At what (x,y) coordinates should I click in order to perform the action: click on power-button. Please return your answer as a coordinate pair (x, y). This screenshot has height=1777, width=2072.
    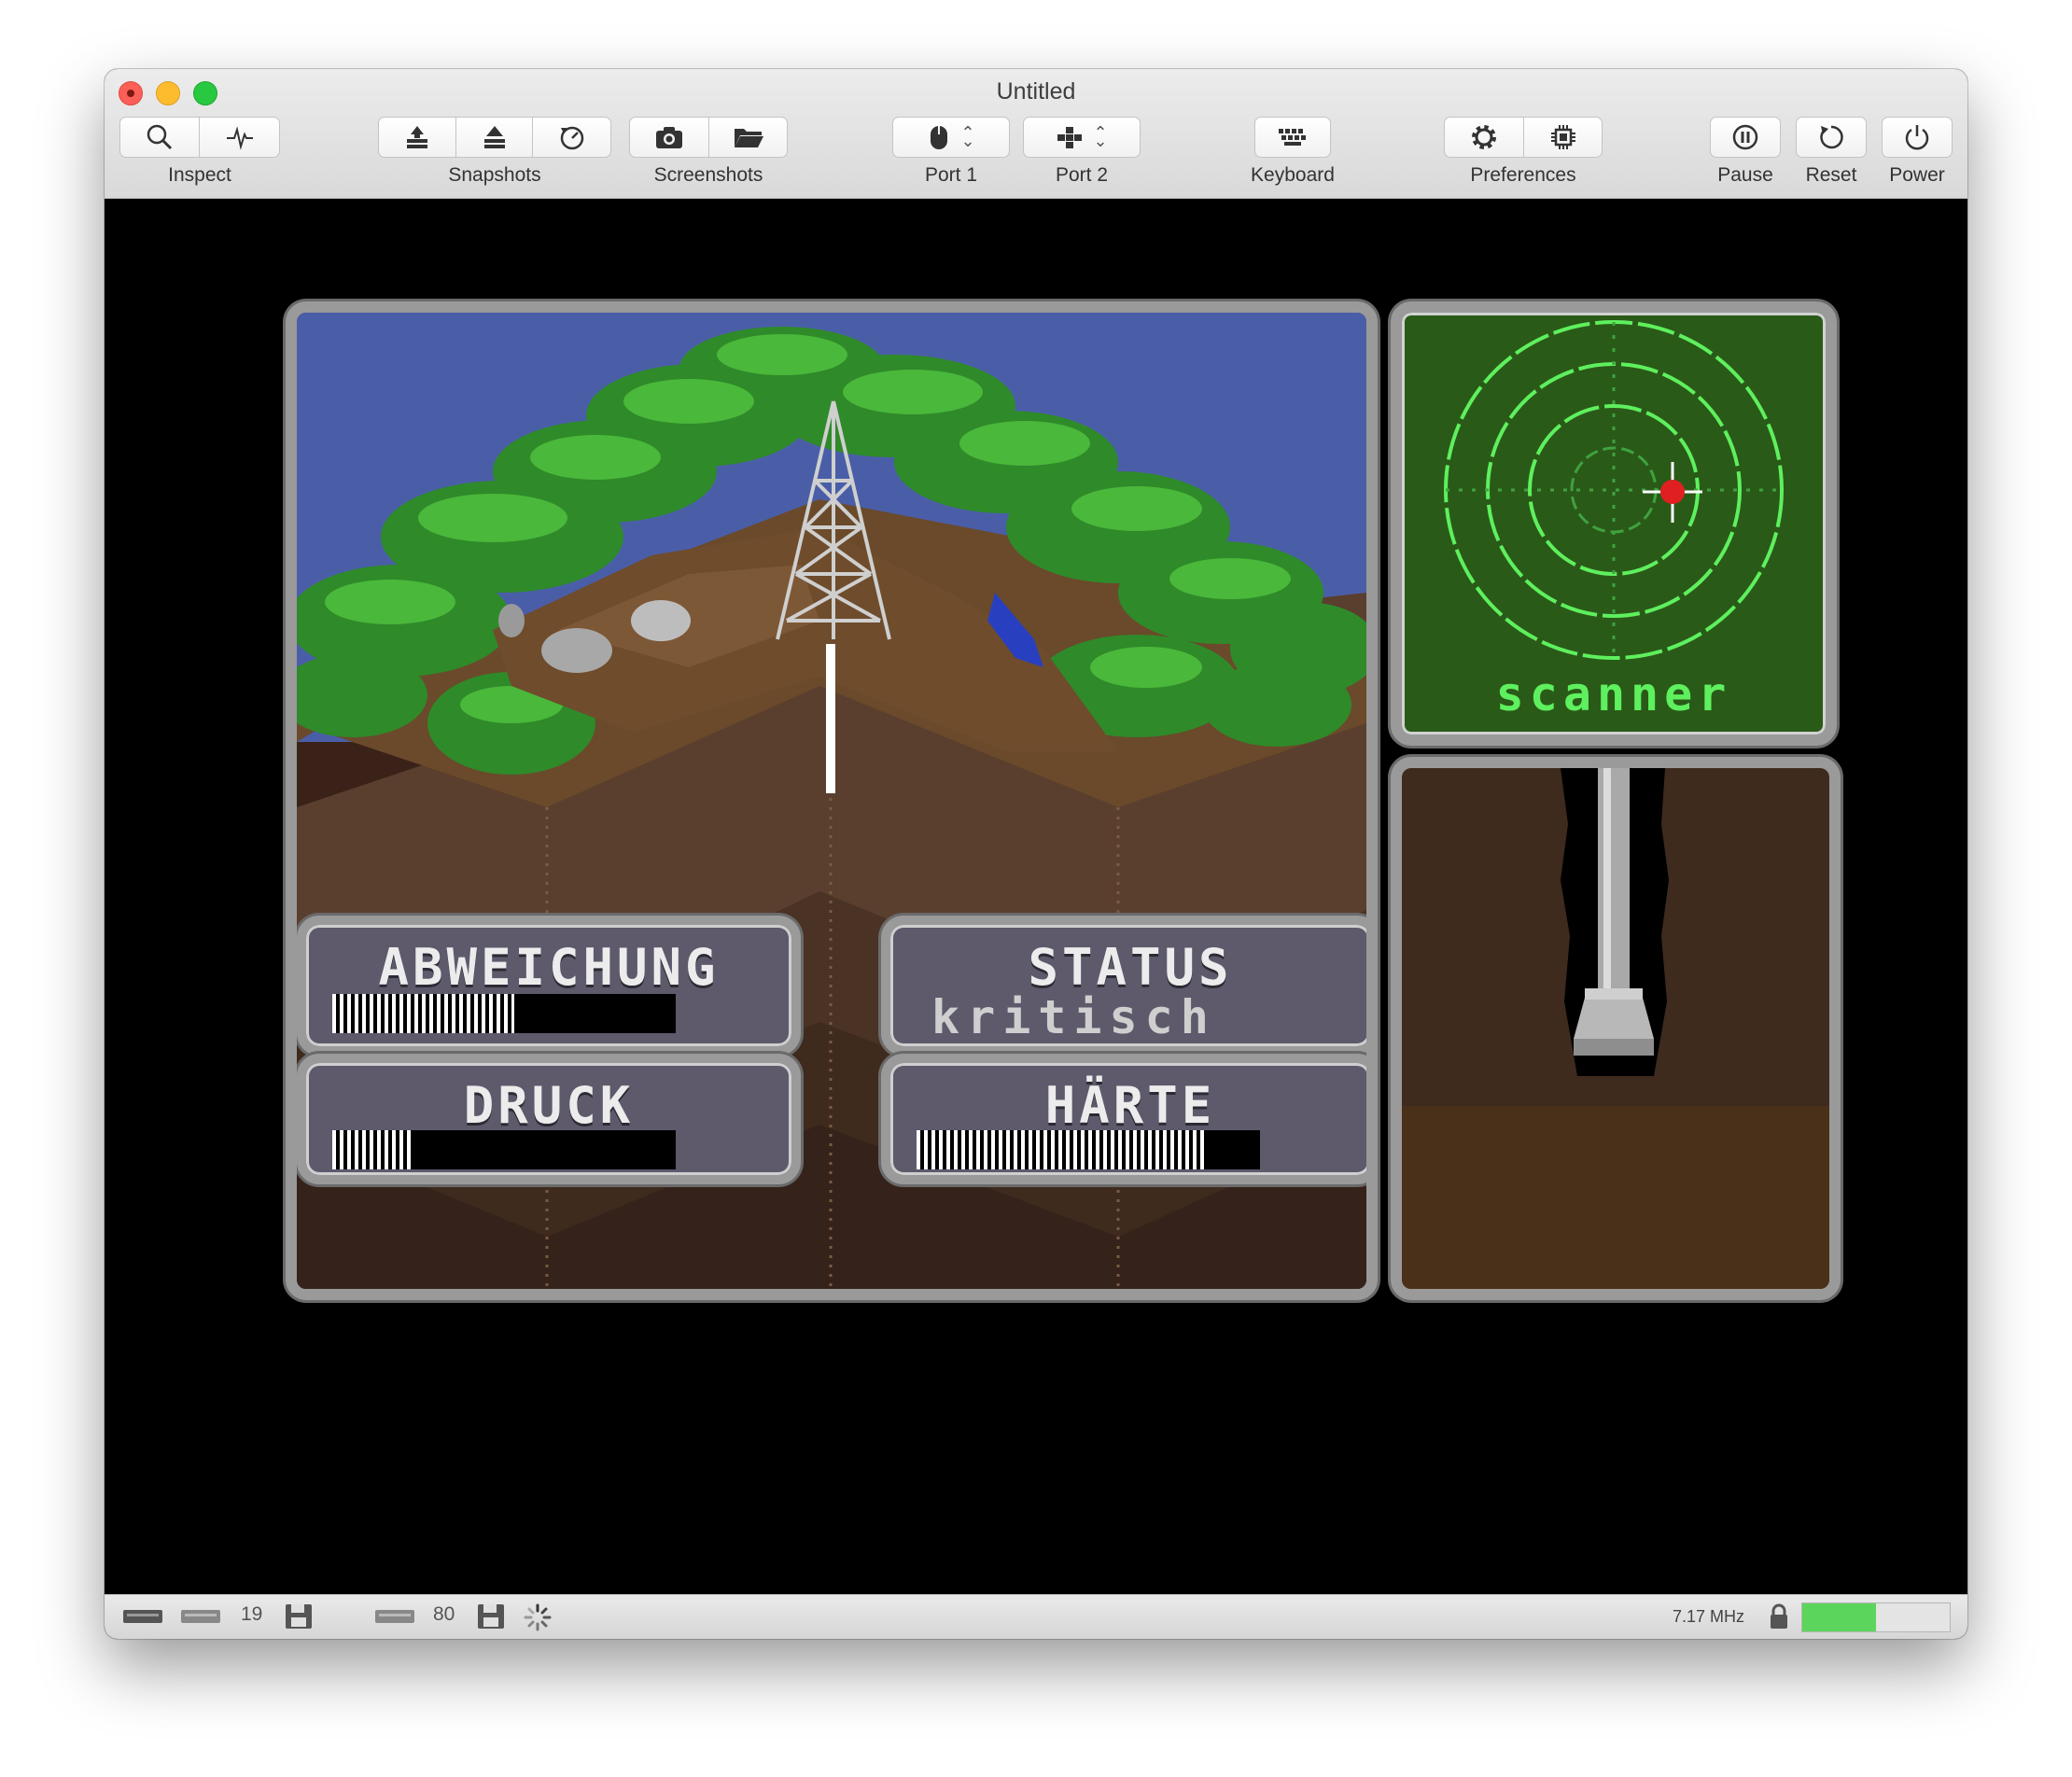
    Looking at the image, I should click on (1917, 137).